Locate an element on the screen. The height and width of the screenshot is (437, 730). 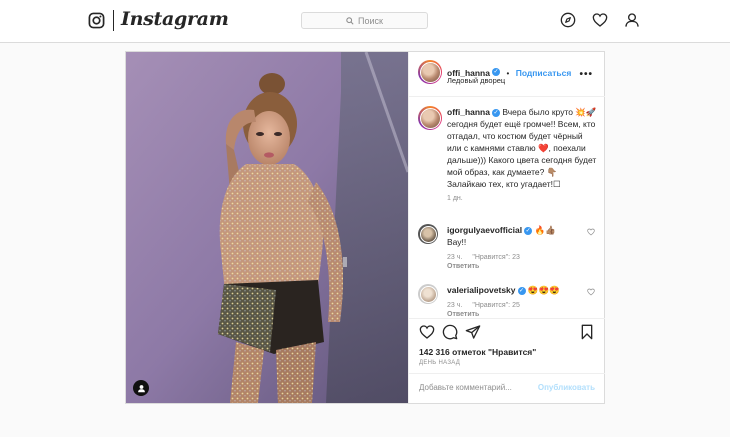
post-date: ДЕНЬ НАЗАД is located at coordinates (440, 363).